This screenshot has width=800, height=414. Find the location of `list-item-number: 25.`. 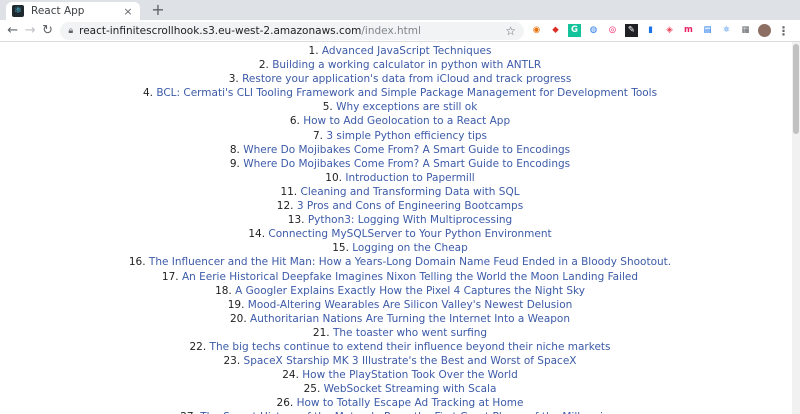

list-item-number: 25. is located at coordinates (312, 389).